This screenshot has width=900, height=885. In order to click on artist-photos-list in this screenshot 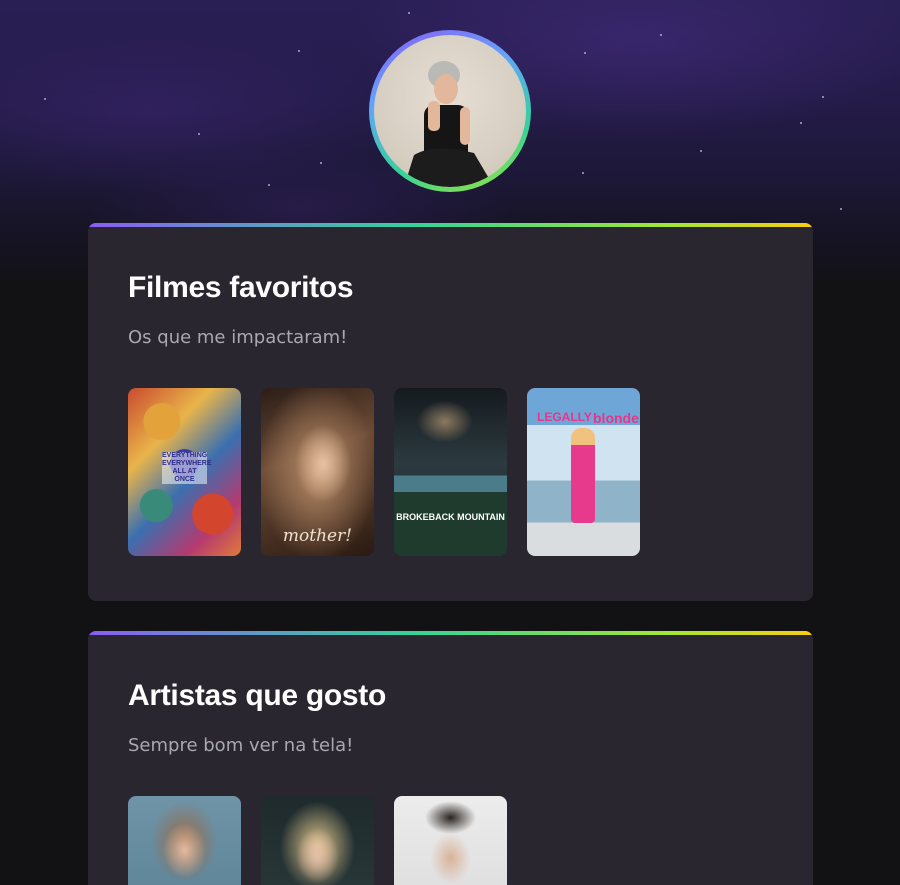, I will do `click(450, 840)`.